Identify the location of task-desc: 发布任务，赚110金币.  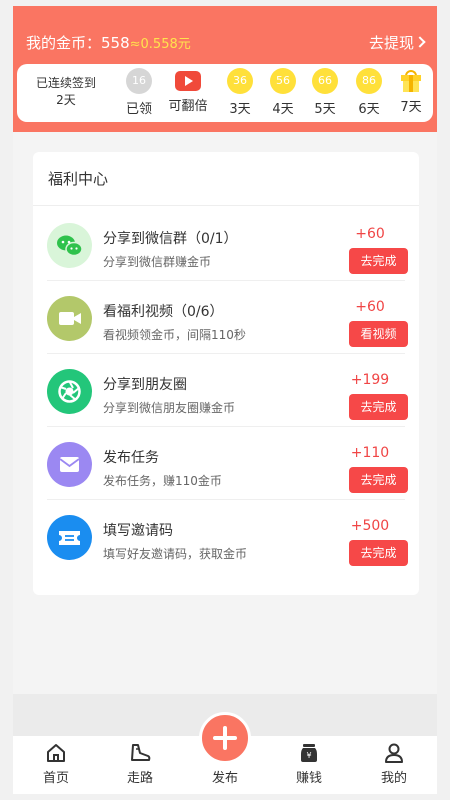
(162, 481).